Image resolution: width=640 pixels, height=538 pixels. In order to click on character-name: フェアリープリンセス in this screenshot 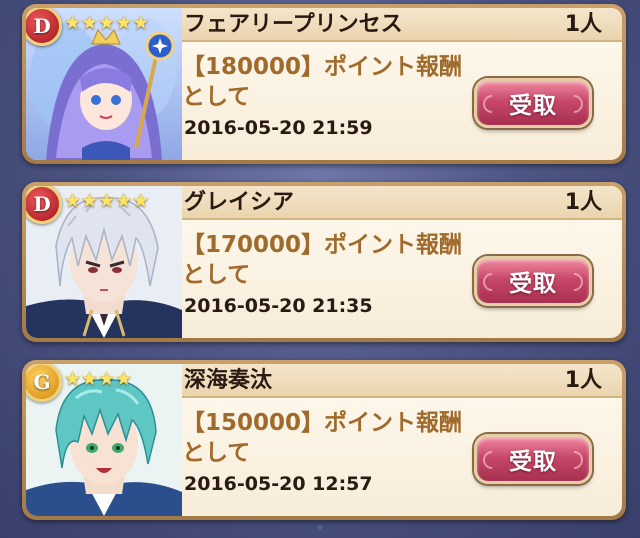, I will do `click(293, 24)`.